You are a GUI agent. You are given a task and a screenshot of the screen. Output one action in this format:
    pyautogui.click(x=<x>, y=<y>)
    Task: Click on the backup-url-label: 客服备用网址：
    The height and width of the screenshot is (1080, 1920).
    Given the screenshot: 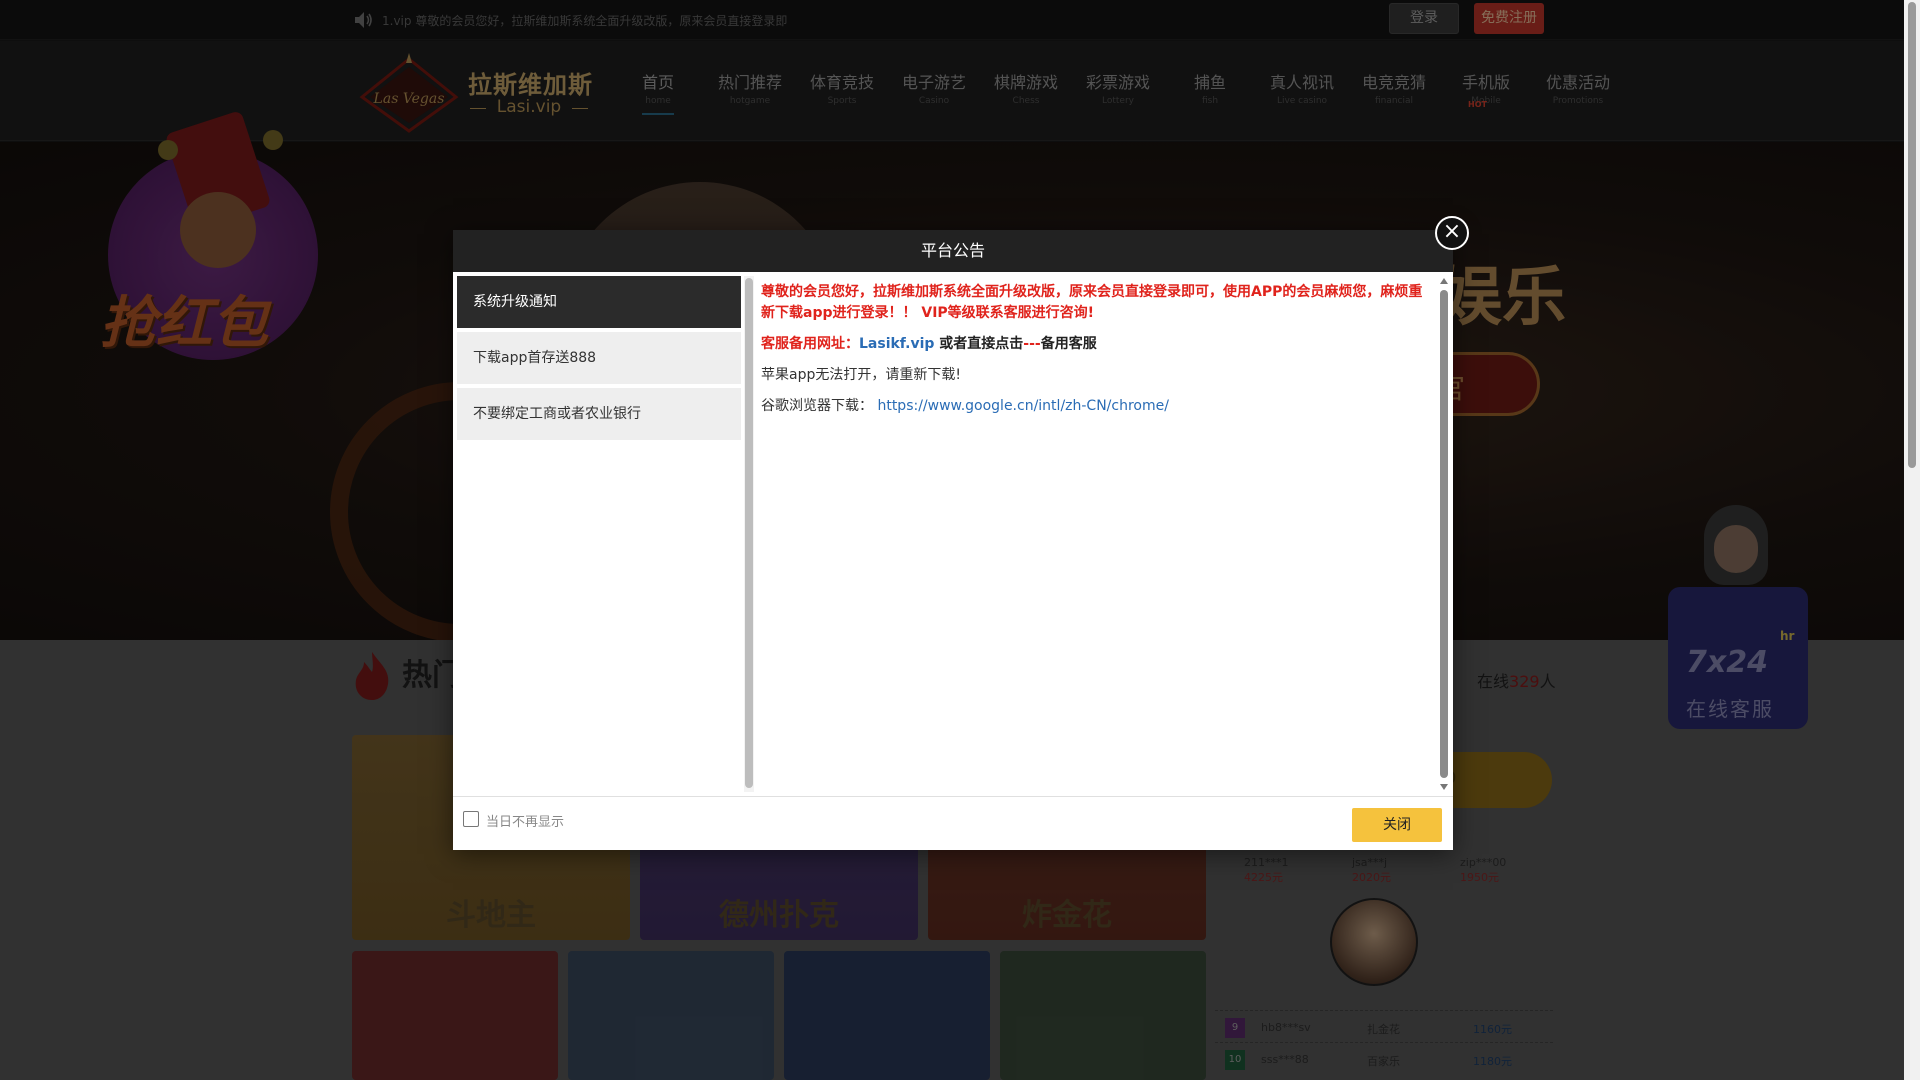 What is the action you would take?
    pyautogui.click(x=810, y=344)
    